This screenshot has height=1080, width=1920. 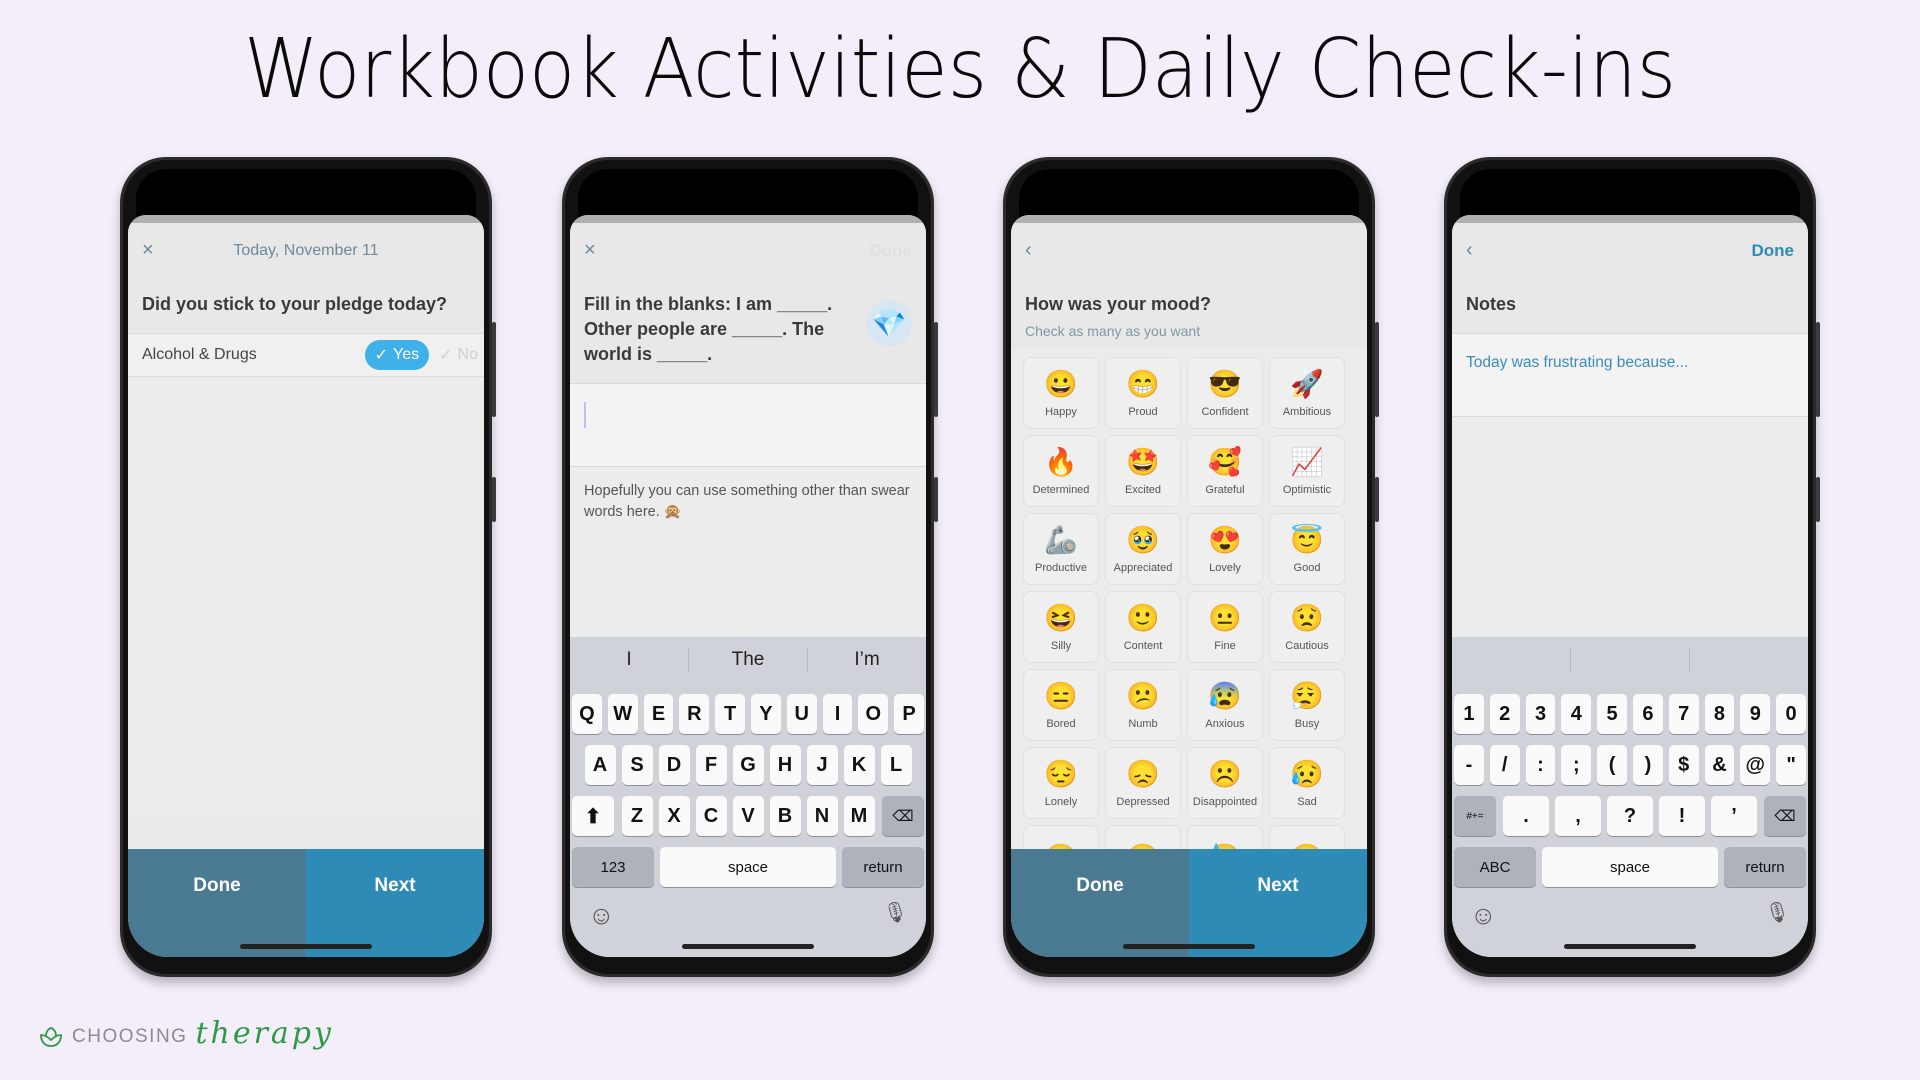 What do you see at coordinates (859, 765) in the screenshot?
I see `key: K` at bounding box center [859, 765].